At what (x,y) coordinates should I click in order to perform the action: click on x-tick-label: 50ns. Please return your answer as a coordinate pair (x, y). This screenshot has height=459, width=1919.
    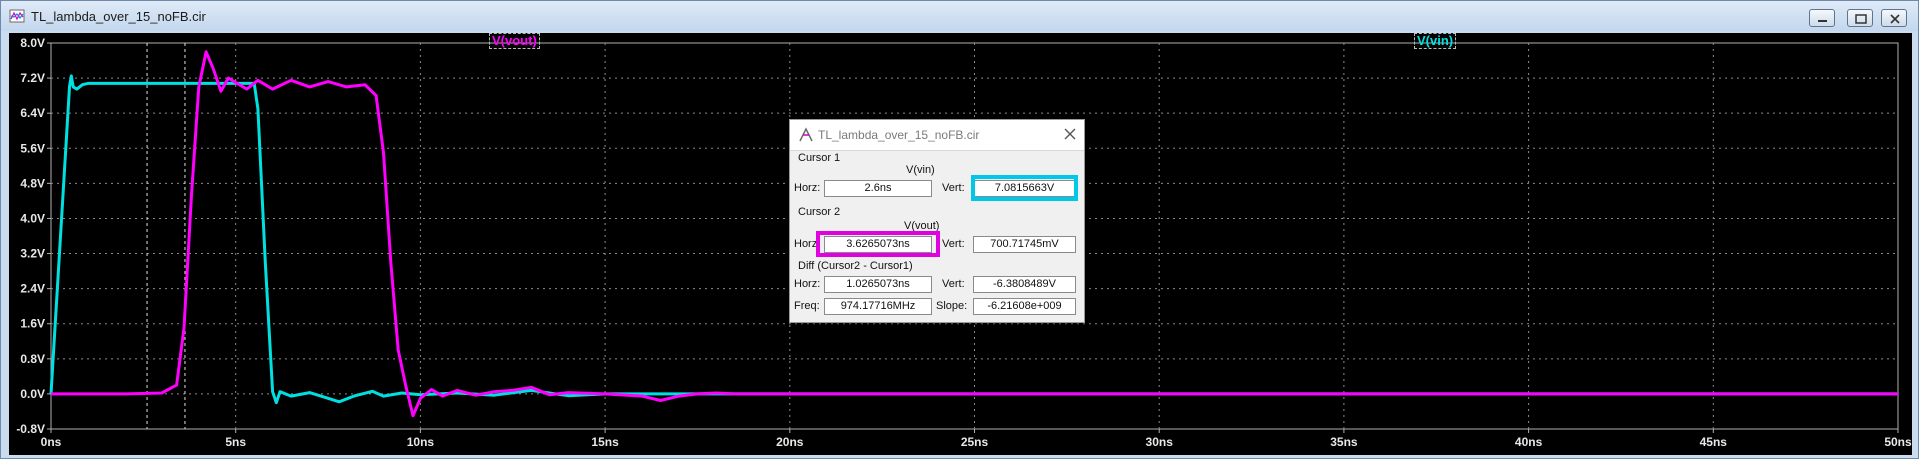
    Looking at the image, I should click on (1898, 442).